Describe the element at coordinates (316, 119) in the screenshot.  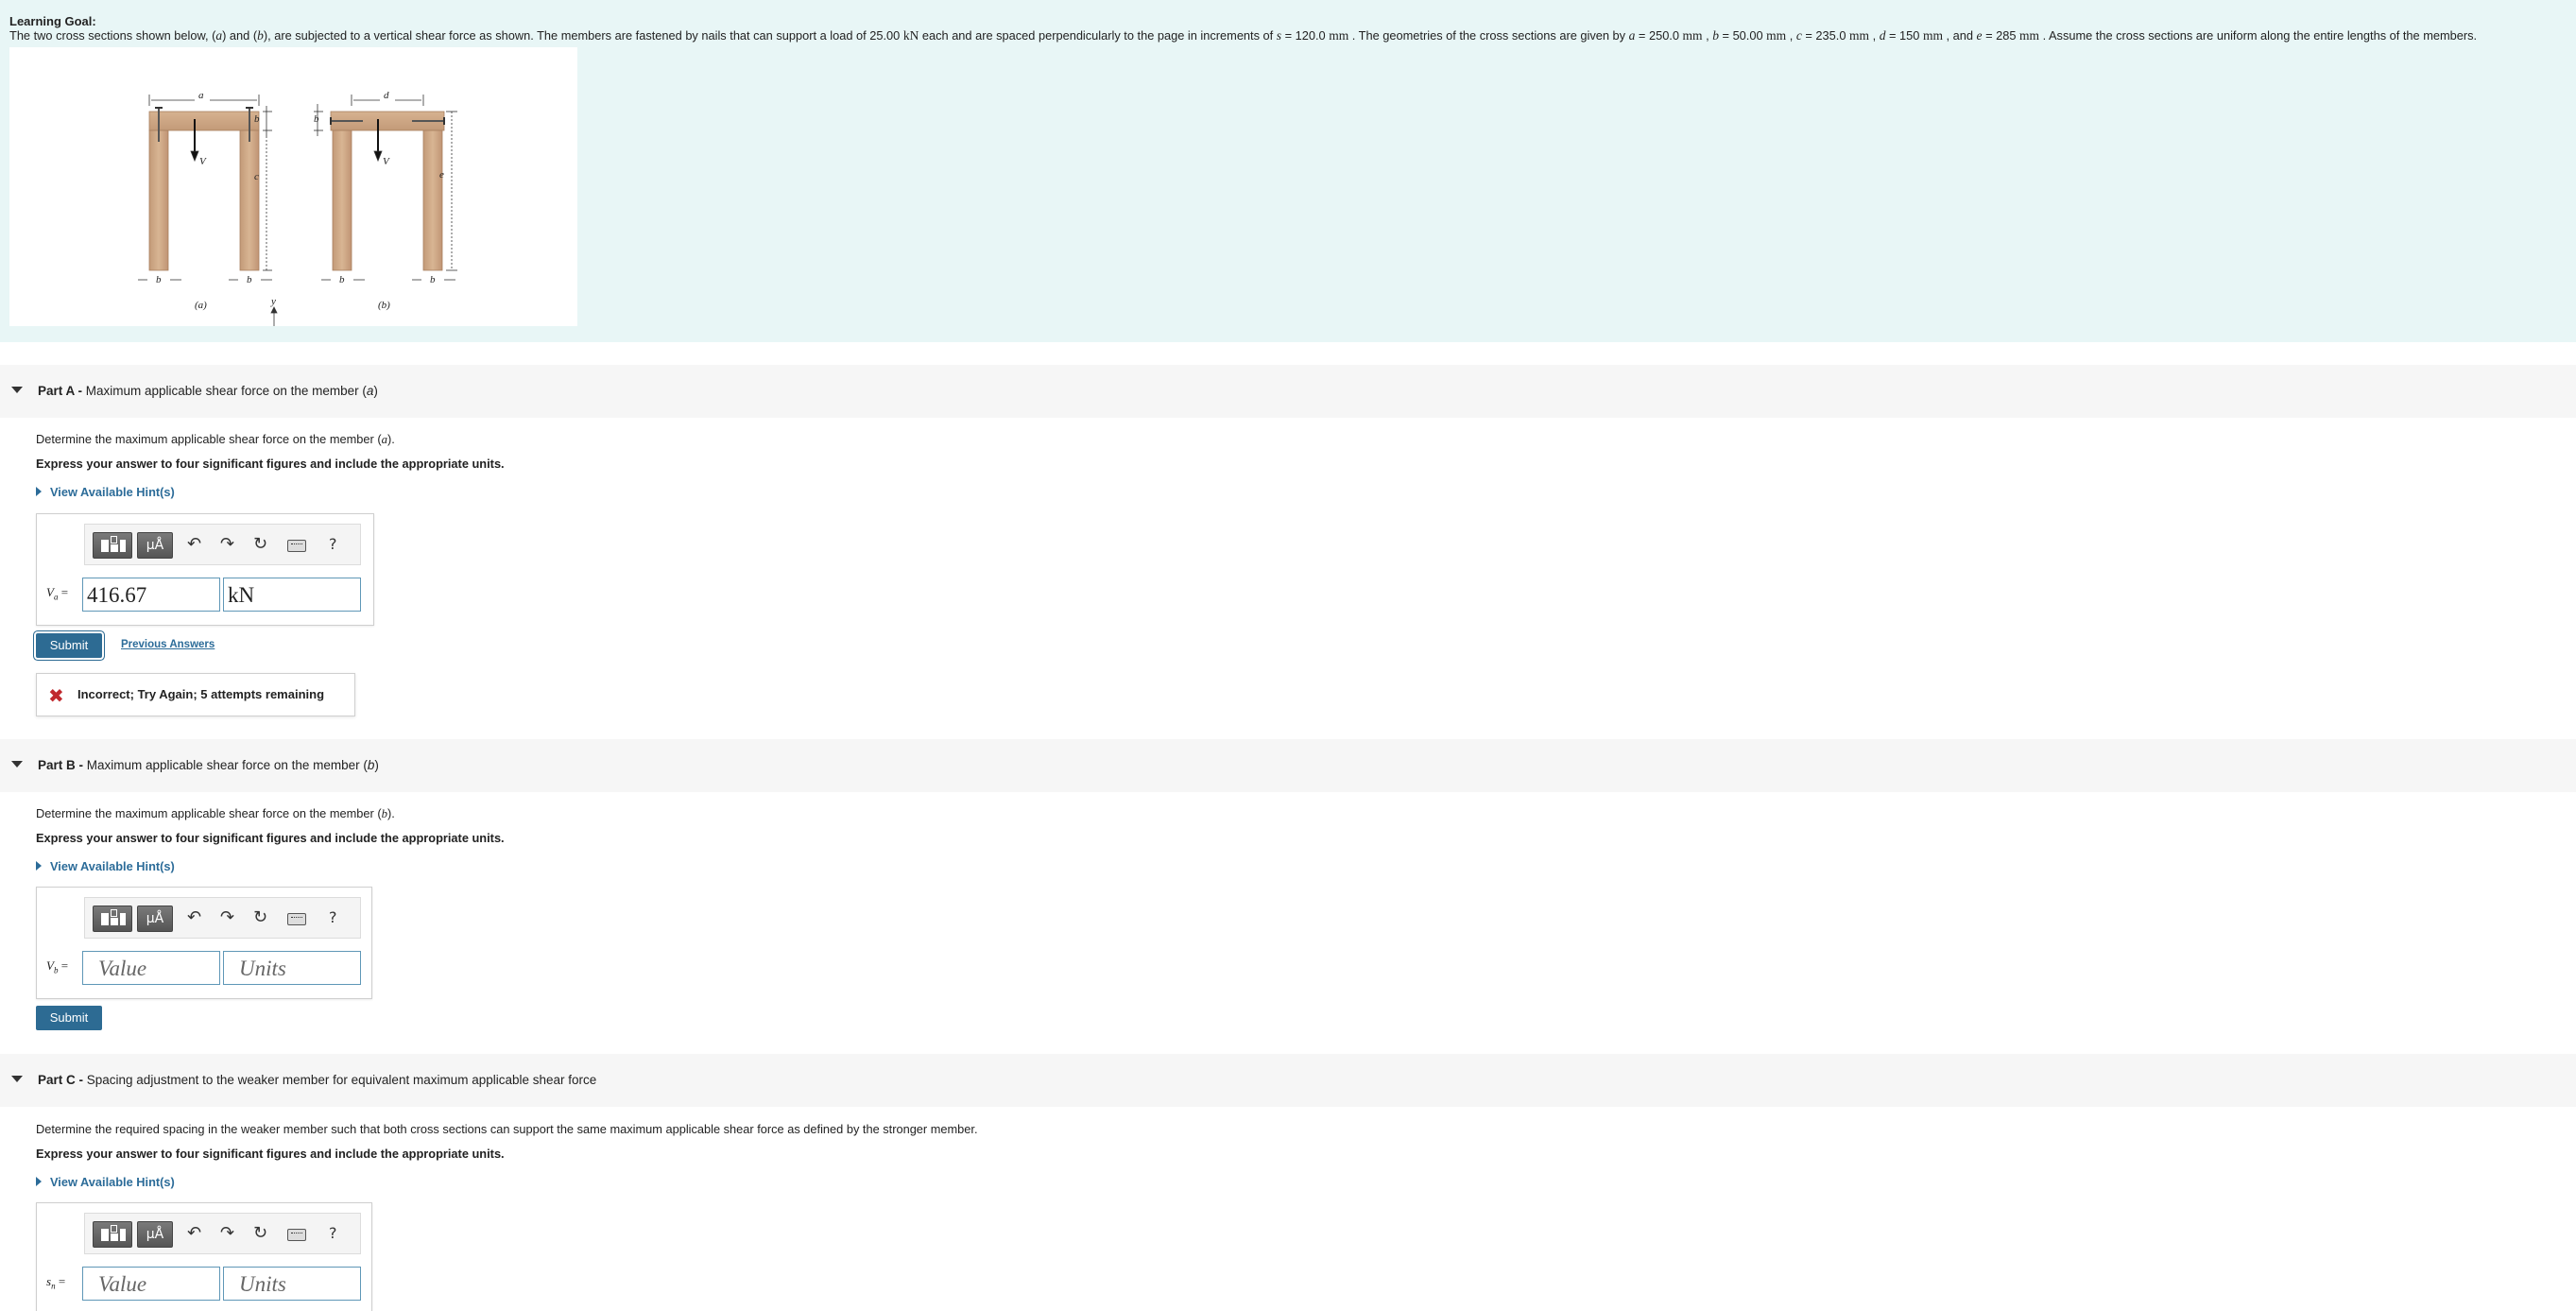
I see `label-b-b-flange: b` at that location.